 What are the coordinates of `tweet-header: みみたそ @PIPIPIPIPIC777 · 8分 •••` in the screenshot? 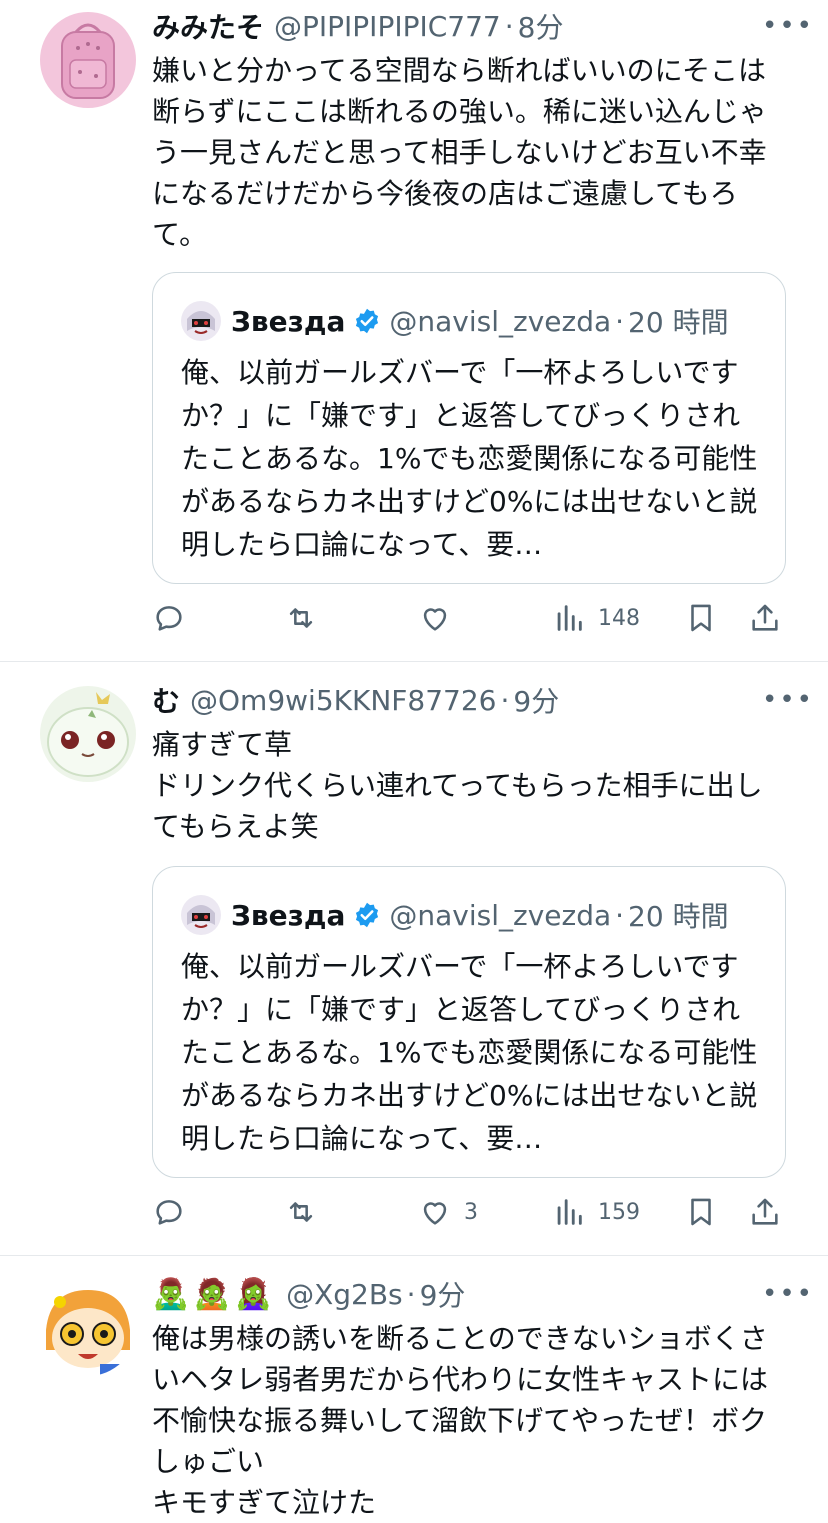 It's located at (482, 26).